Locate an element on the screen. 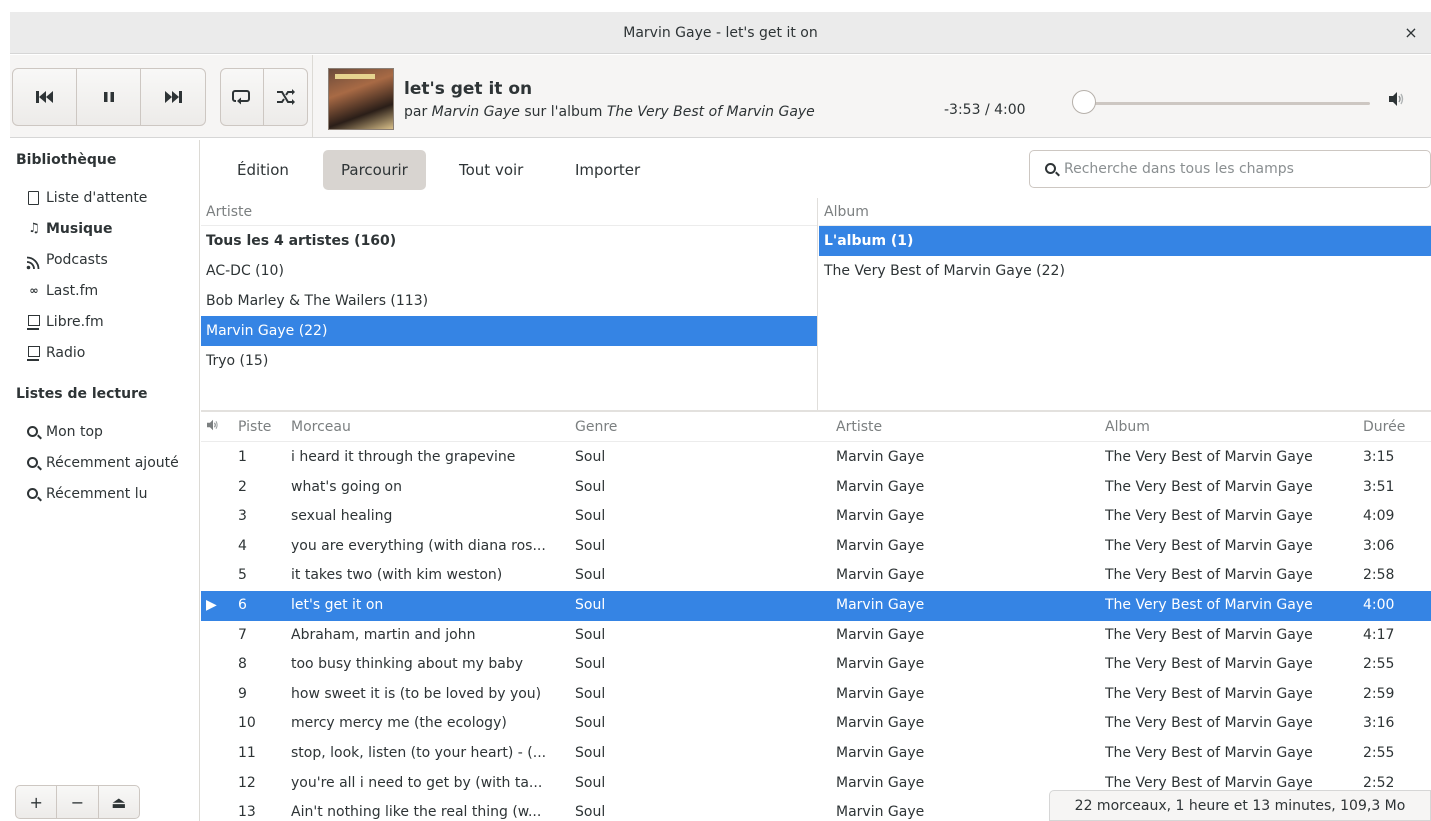 The image size is (1431, 821). column-header-album: Album is located at coordinates (1232, 427).